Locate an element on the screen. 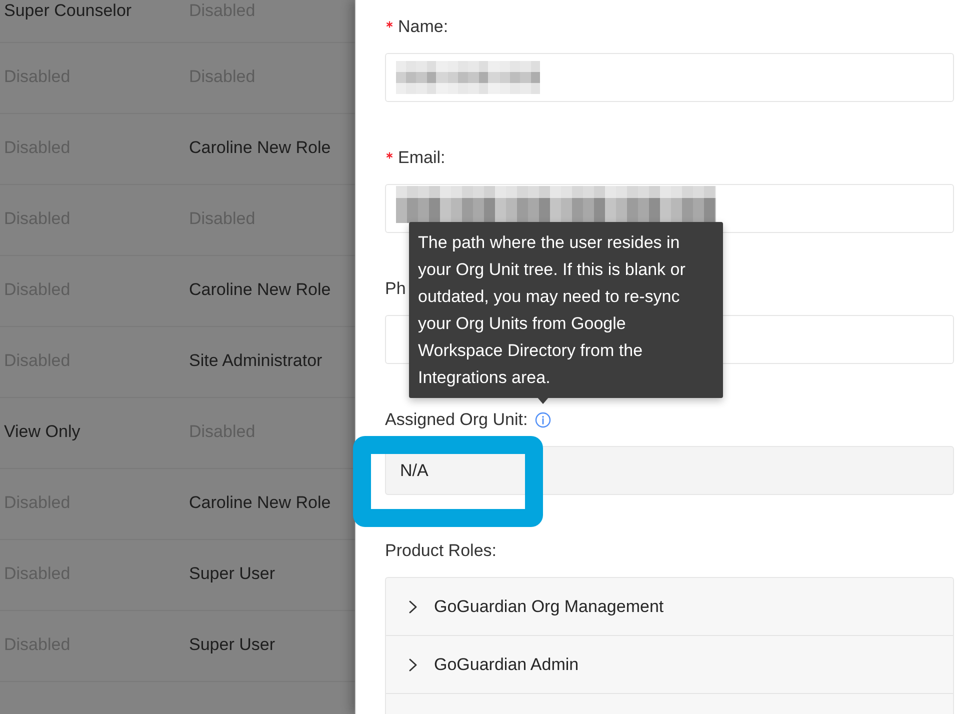 This screenshot has width=960, height=714. field-label: Product Roles: is located at coordinates (440, 551).